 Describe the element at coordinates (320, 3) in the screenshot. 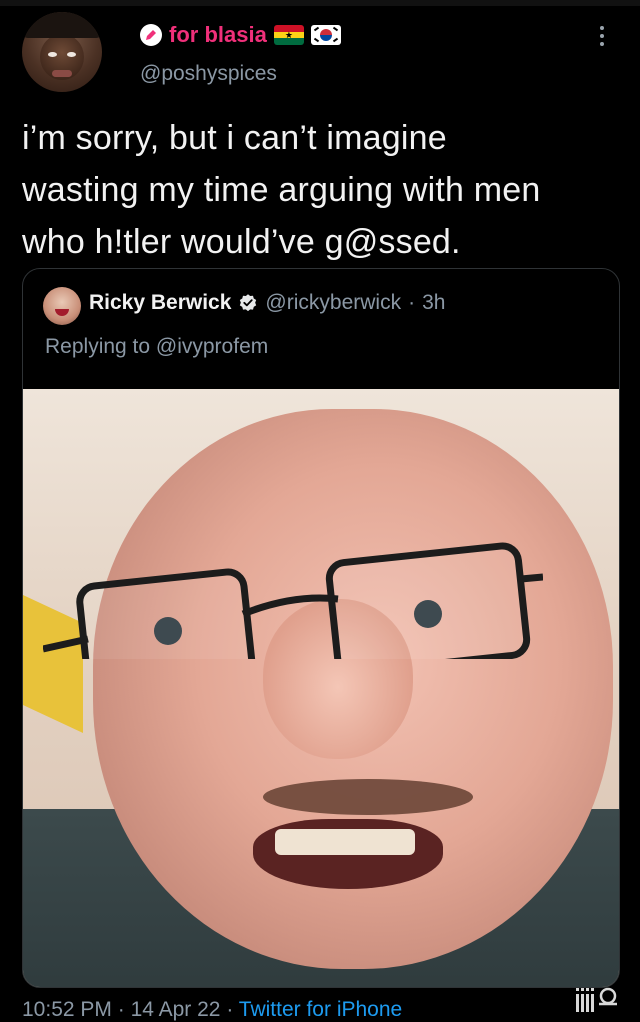

I see `top-divider` at that location.